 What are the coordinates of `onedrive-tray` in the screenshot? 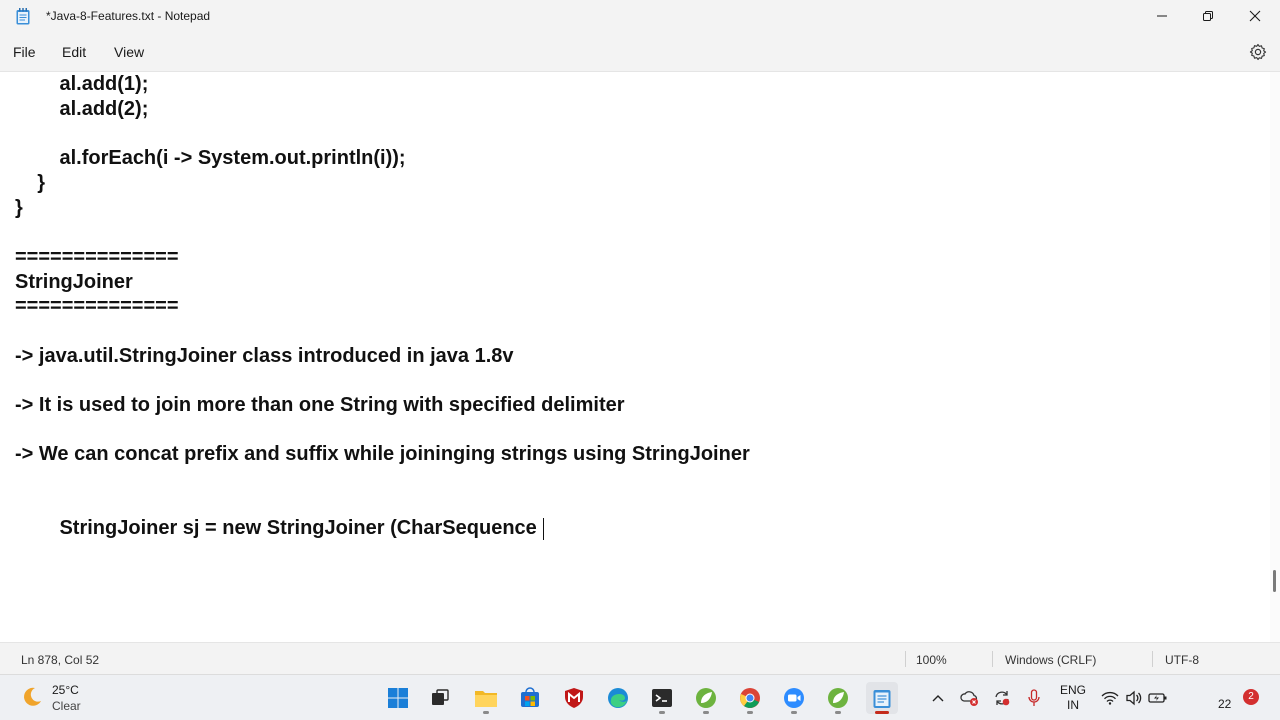 It's located at (970, 698).